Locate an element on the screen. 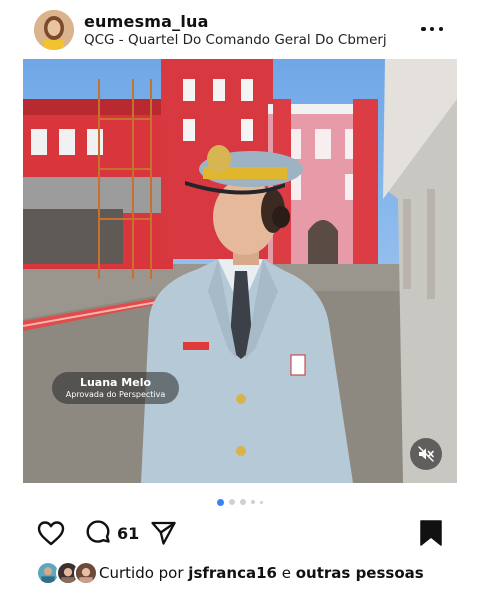 This screenshot has width=480, height=600. likes-text: Curtido por jsfranca16 e outras pessoas is located at coordinates (261, 573).